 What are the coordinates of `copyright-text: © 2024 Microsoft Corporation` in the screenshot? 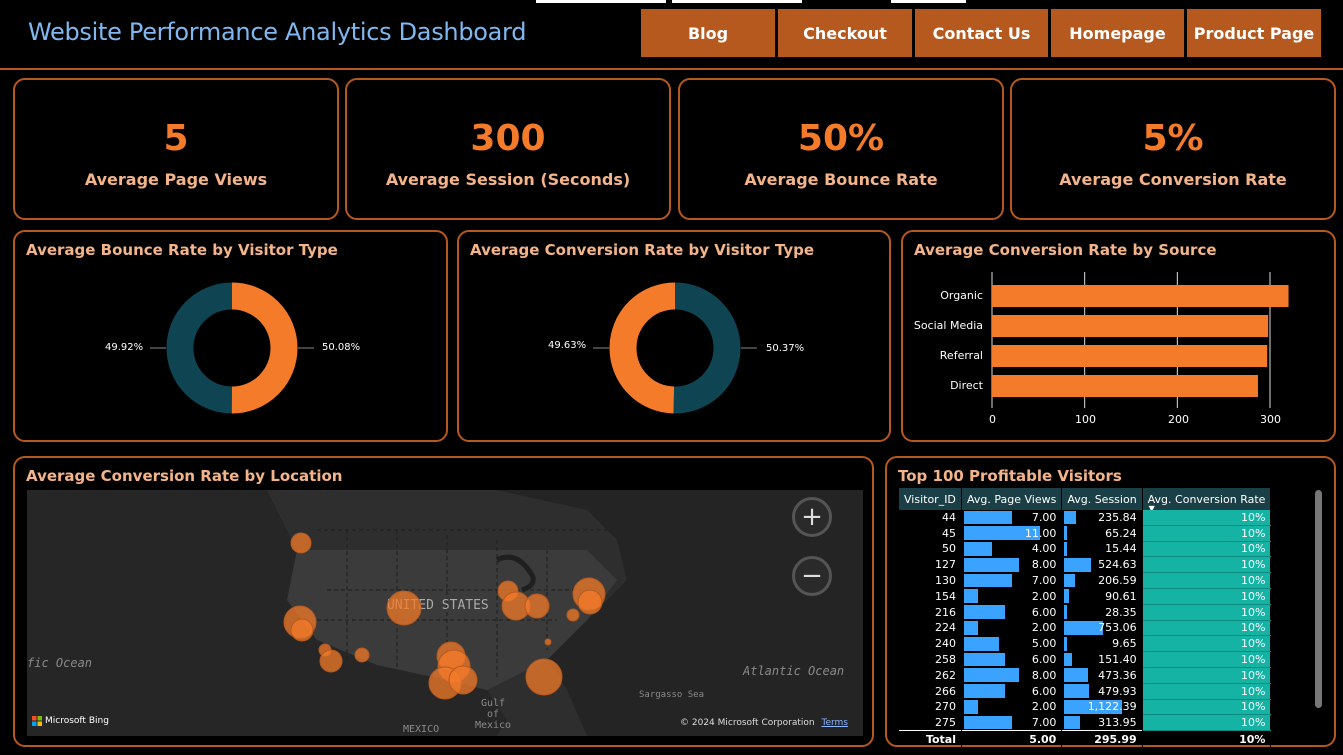 It's located at (747, 723).